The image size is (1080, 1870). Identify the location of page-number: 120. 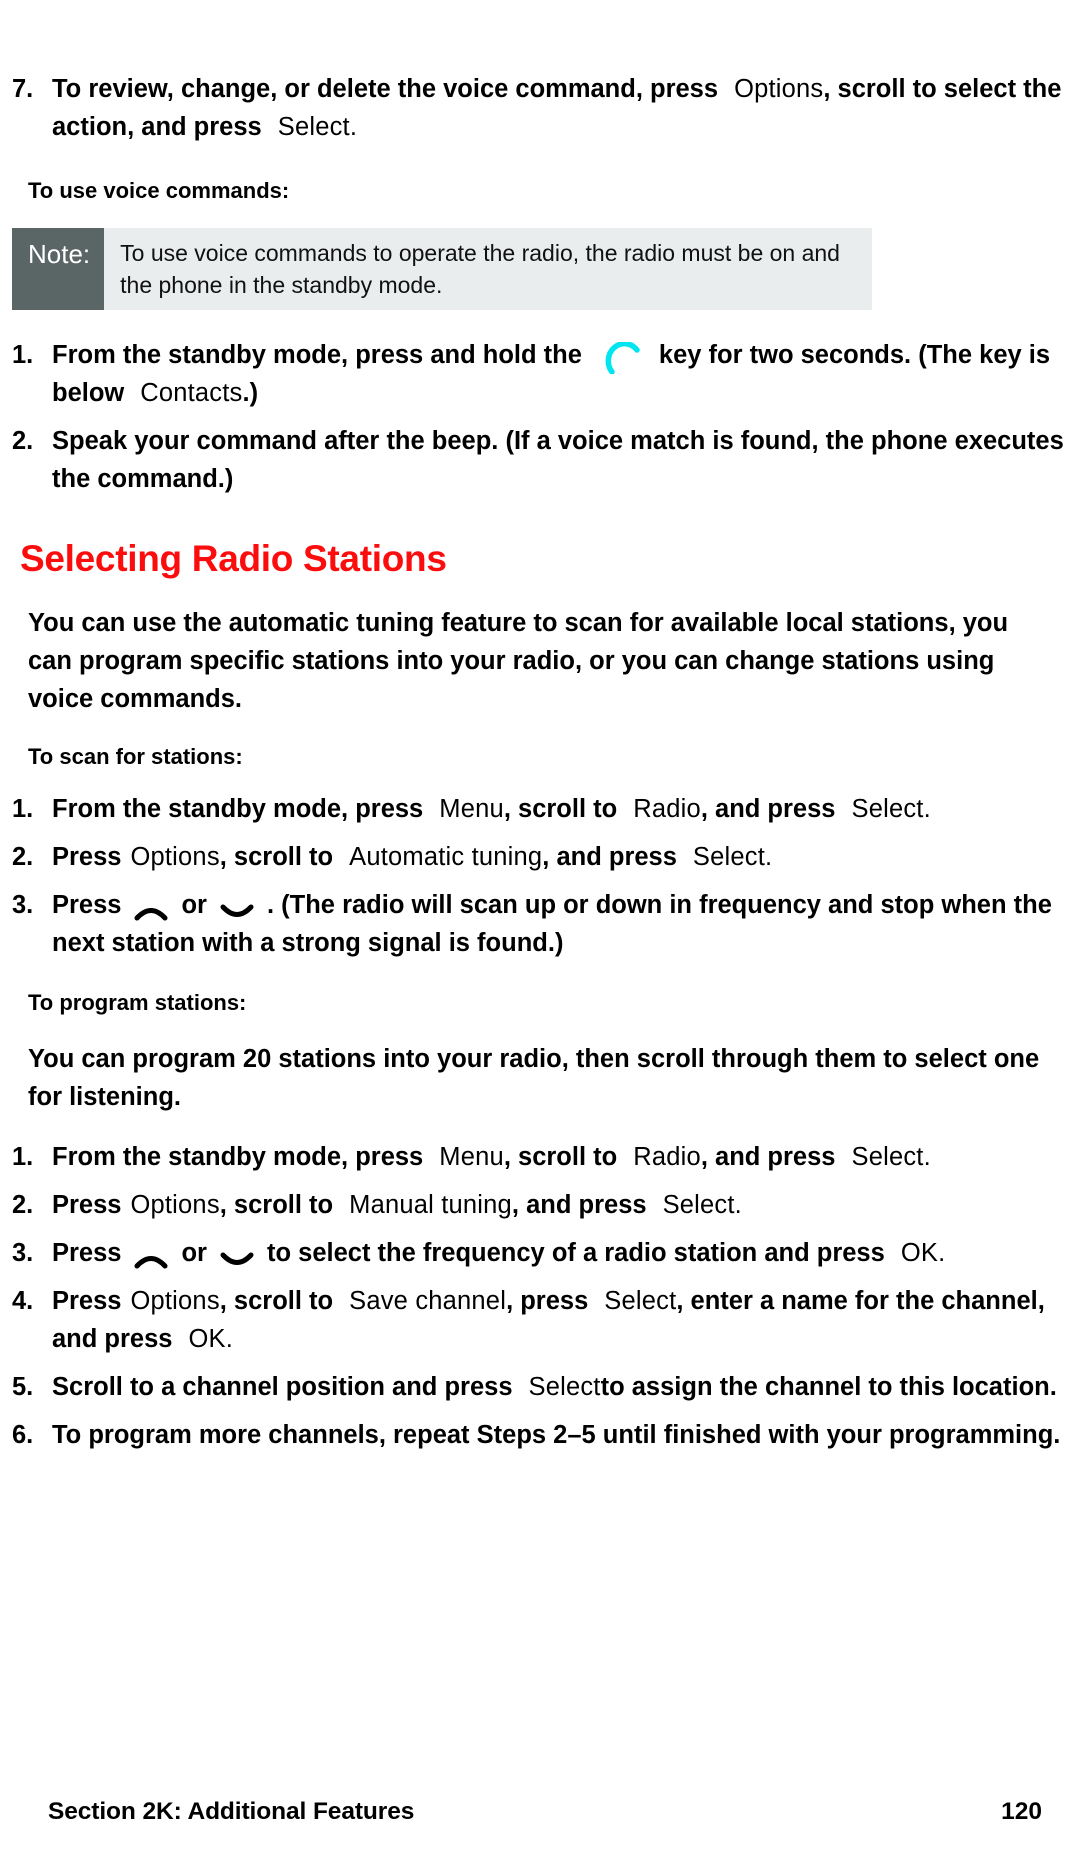
(1021, 1811).